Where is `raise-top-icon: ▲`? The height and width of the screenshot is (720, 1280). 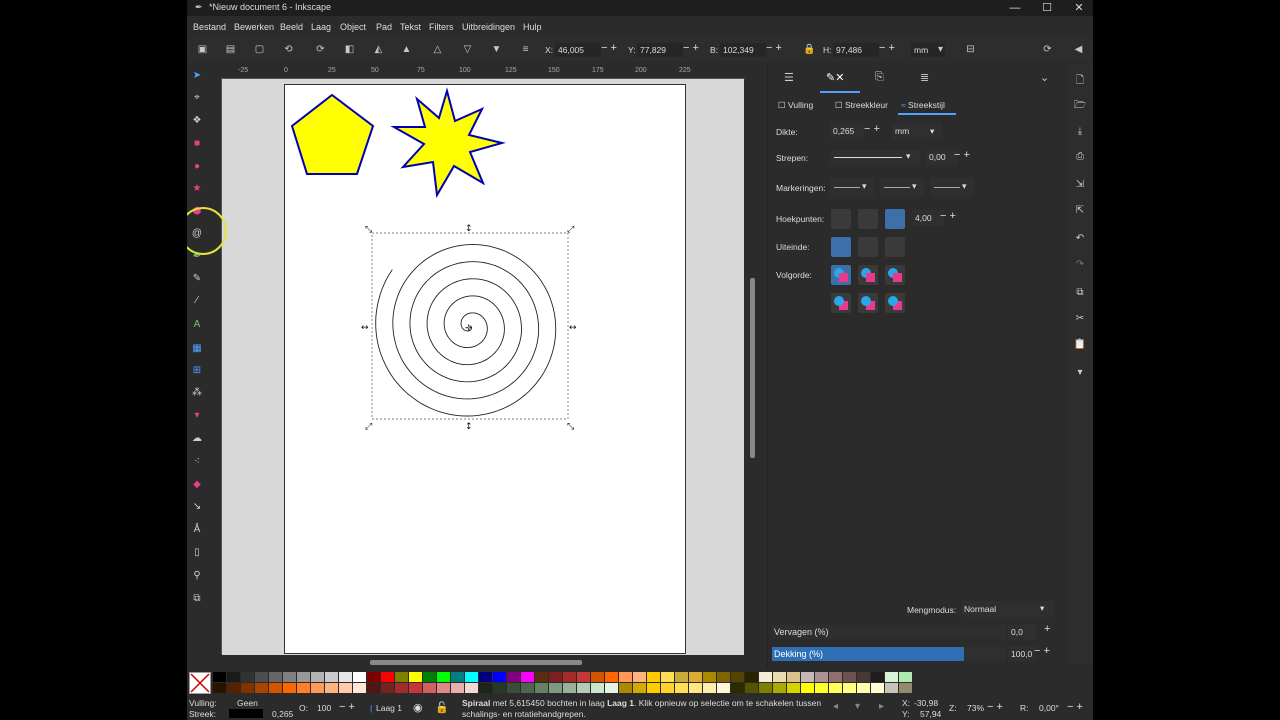 raise-top-icon: ▲ is located at coordinates (406, 49).